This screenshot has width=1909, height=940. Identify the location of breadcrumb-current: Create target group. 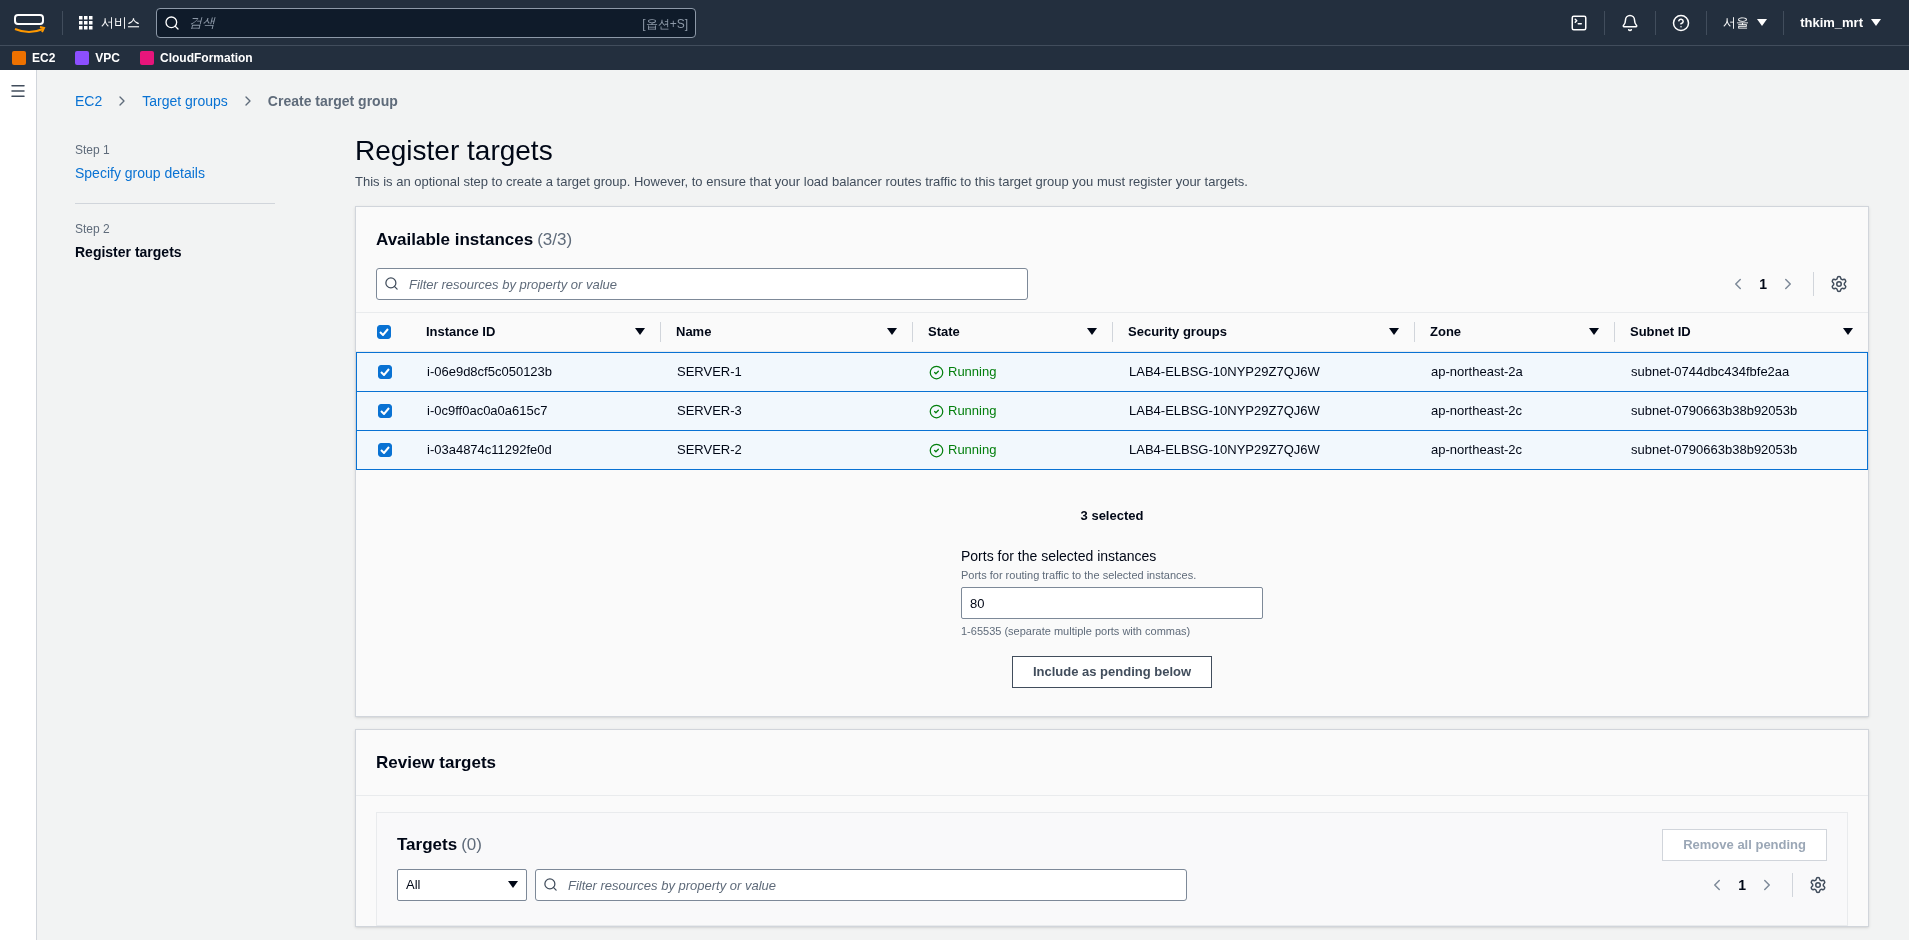
(332, 101).